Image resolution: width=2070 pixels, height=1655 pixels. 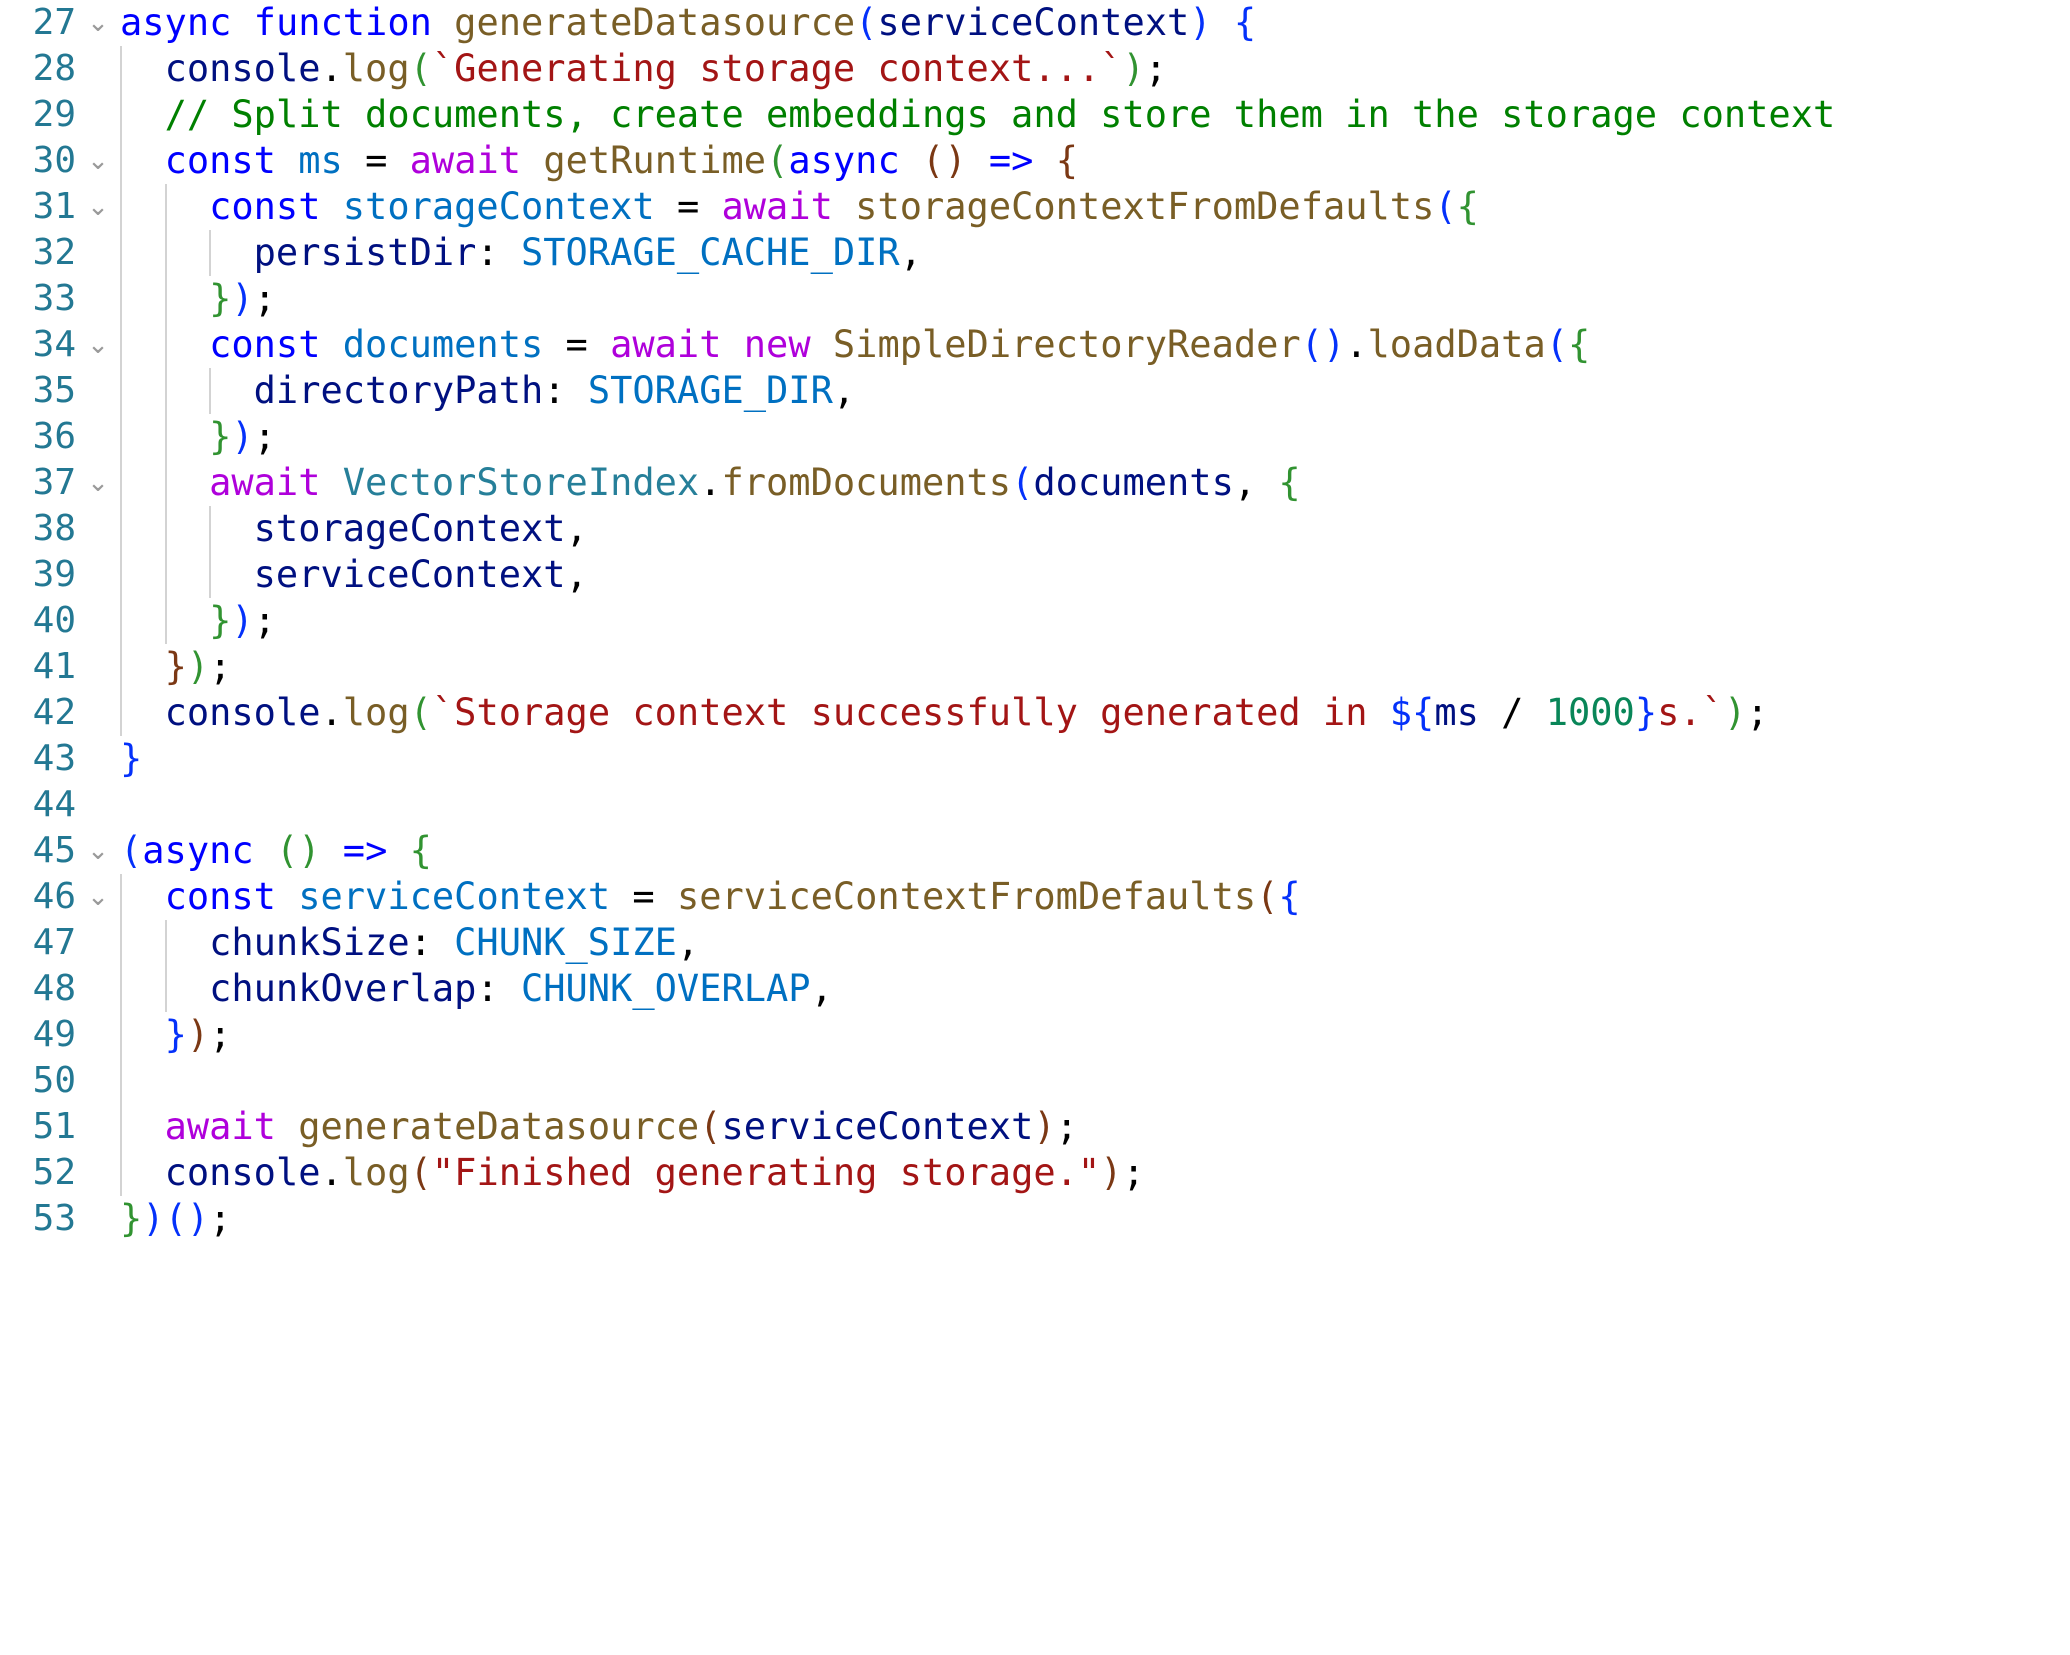 I want to click on code-line: 44, so click(x=1035, y=805).